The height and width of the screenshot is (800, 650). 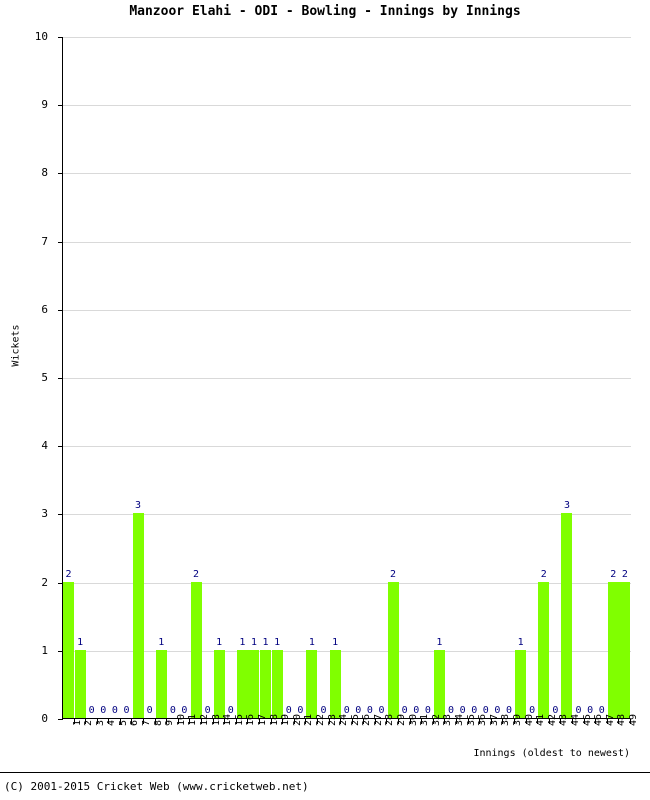 What do you see at coordinates (205, 719) in the screenshot?
I see `x-axis-tick-label: 12` at bounding box center [205, 719].